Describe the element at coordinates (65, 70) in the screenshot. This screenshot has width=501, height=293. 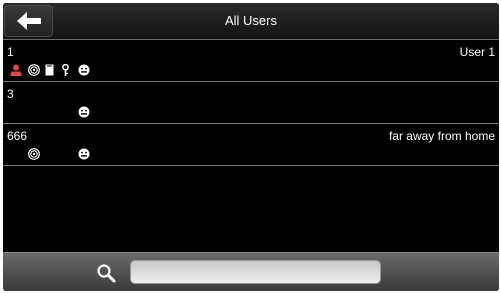
I see `password-key-icon` at that location.